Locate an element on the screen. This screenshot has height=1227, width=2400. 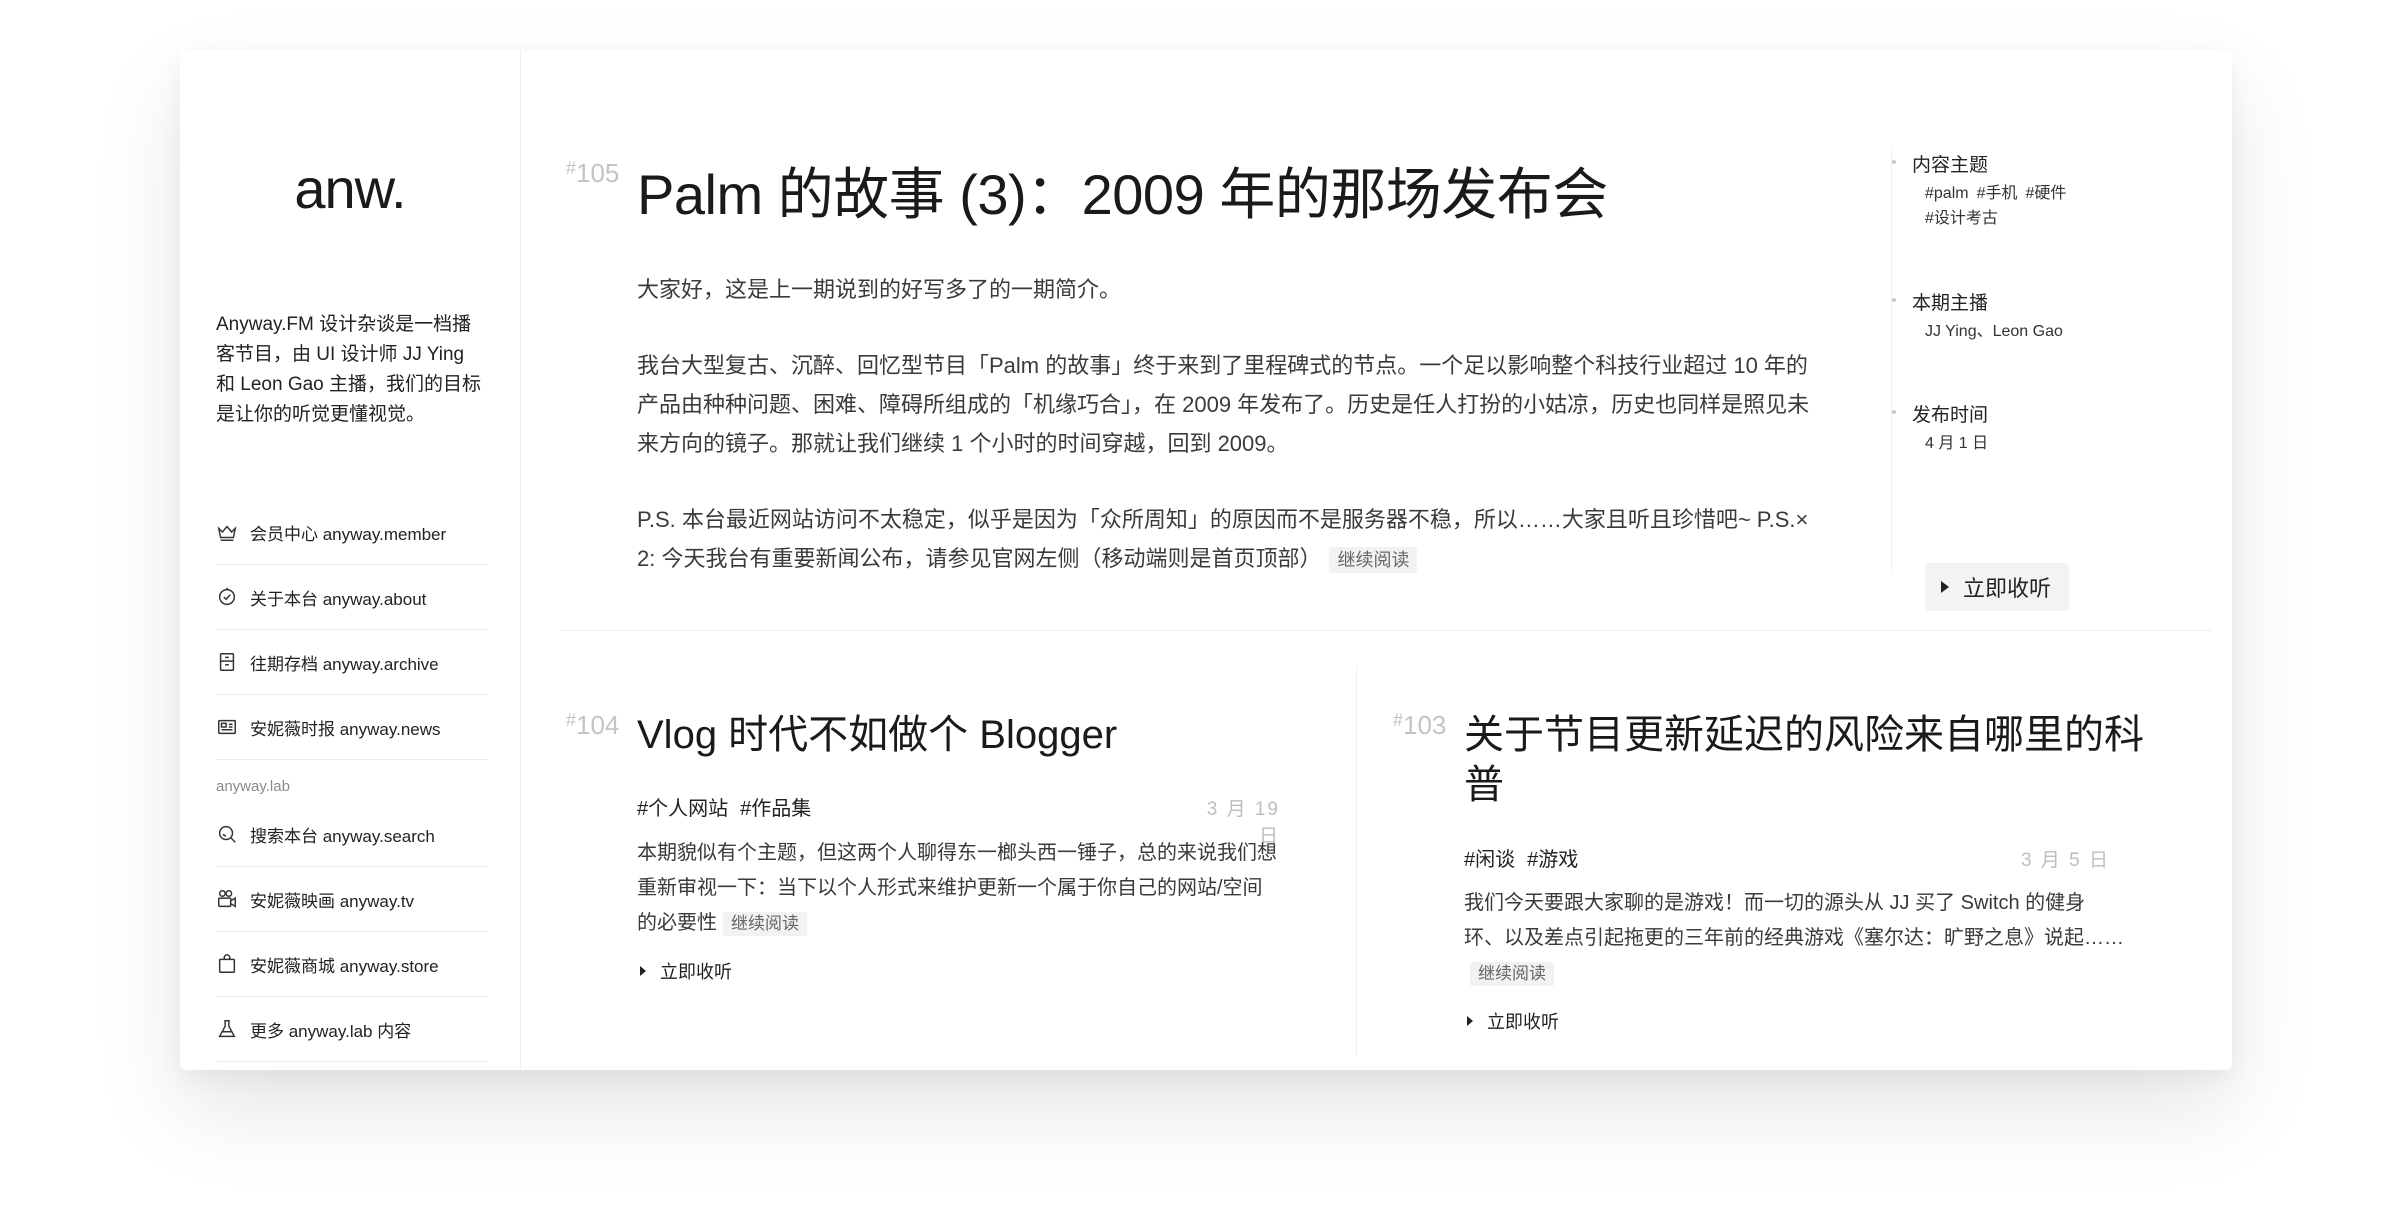
search-icon is located at coordinates (227, 834).